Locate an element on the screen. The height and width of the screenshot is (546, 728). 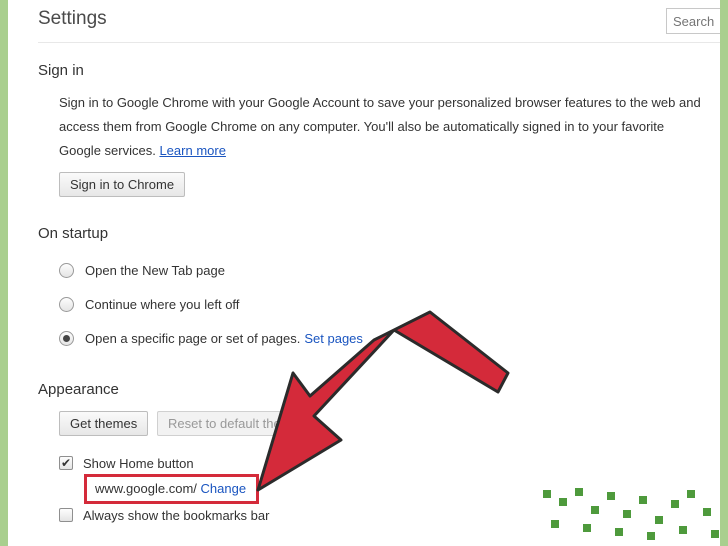
sign-in-to-chrome-button: Sign in to Chrome is located at coordinates (122, 184).